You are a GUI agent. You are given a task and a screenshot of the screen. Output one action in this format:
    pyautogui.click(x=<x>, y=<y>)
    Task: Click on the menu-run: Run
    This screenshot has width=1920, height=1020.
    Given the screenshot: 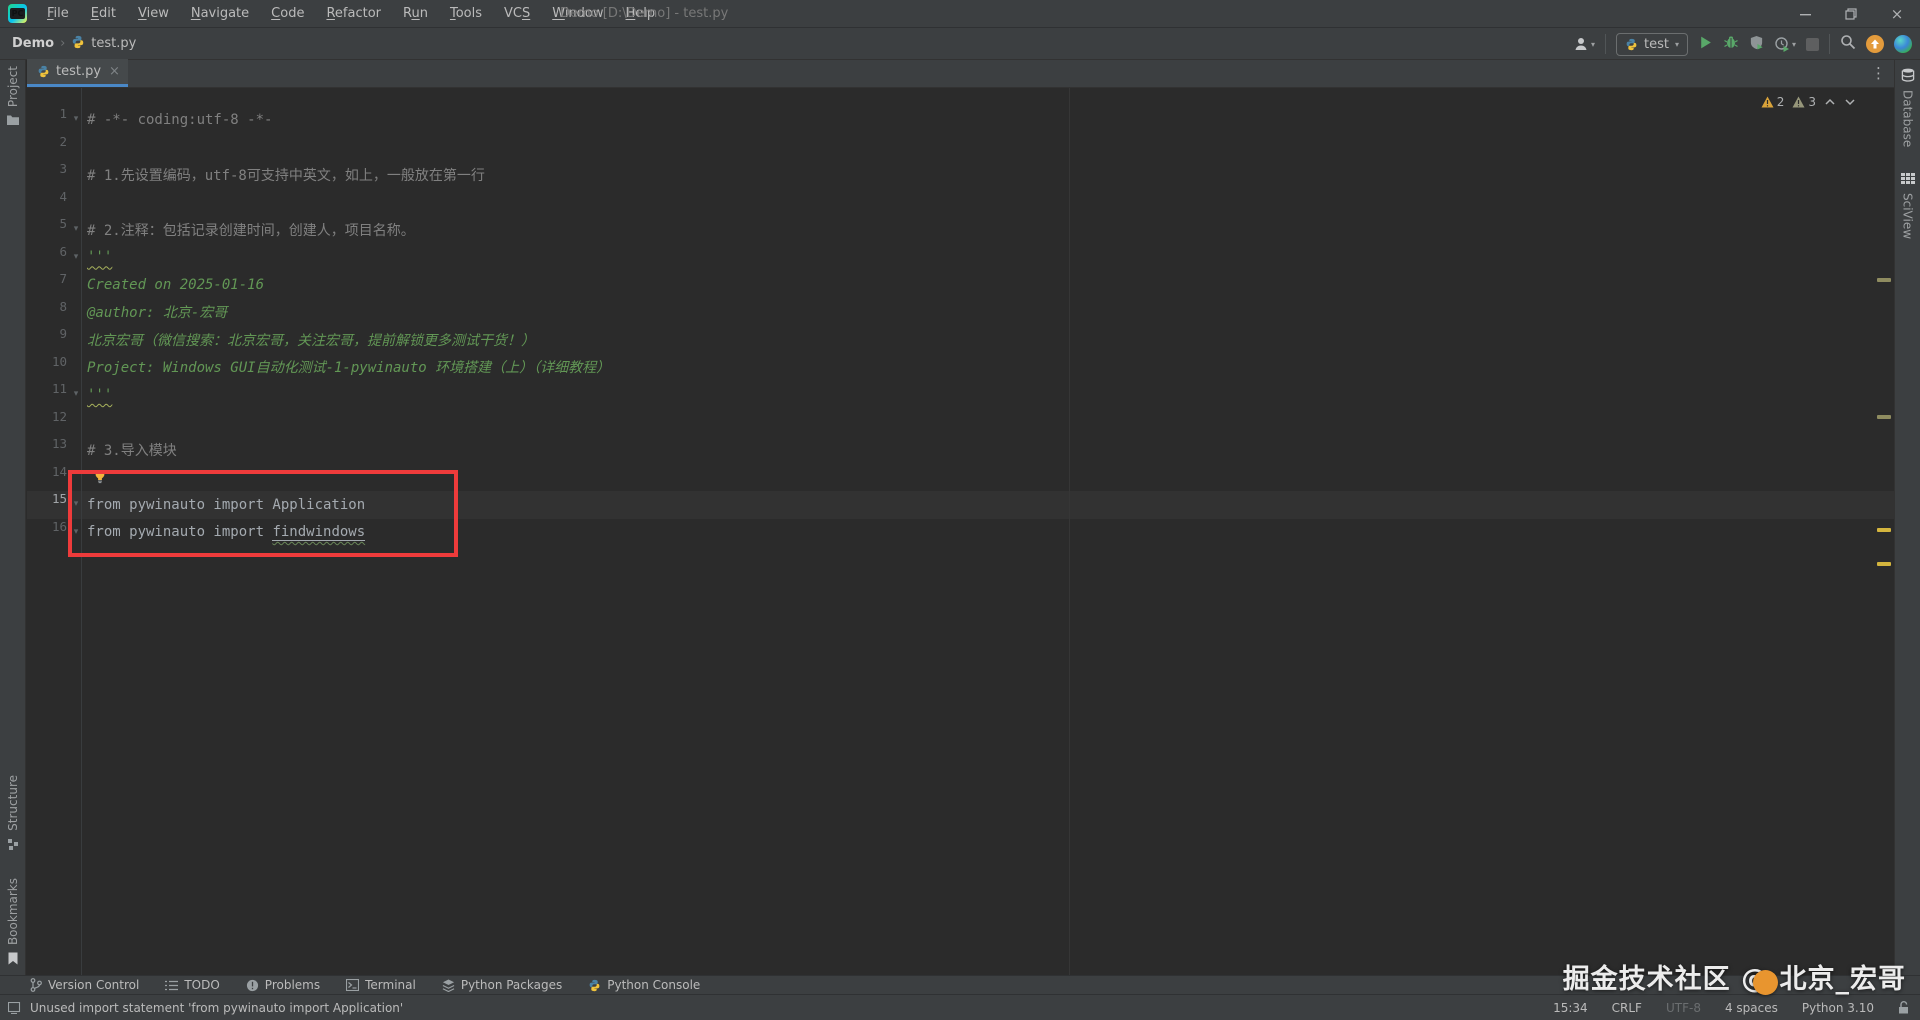 What is the action you would take?
    pyautogui.click(x=415, y=14)
    